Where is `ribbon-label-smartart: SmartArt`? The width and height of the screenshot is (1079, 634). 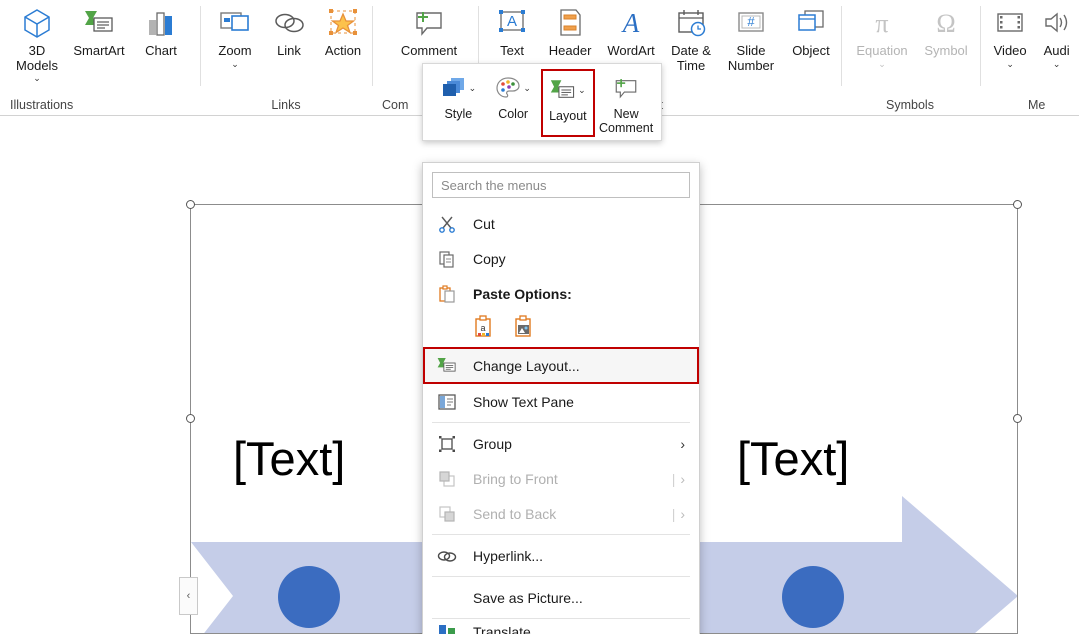
ribbon-label-smartart: SmartArt is located at coordinates (99, 50).